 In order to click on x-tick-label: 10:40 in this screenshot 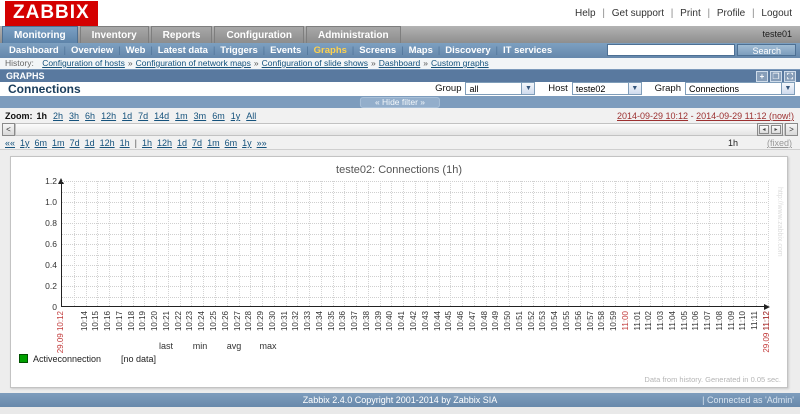, I will do `click(390, 321)`.